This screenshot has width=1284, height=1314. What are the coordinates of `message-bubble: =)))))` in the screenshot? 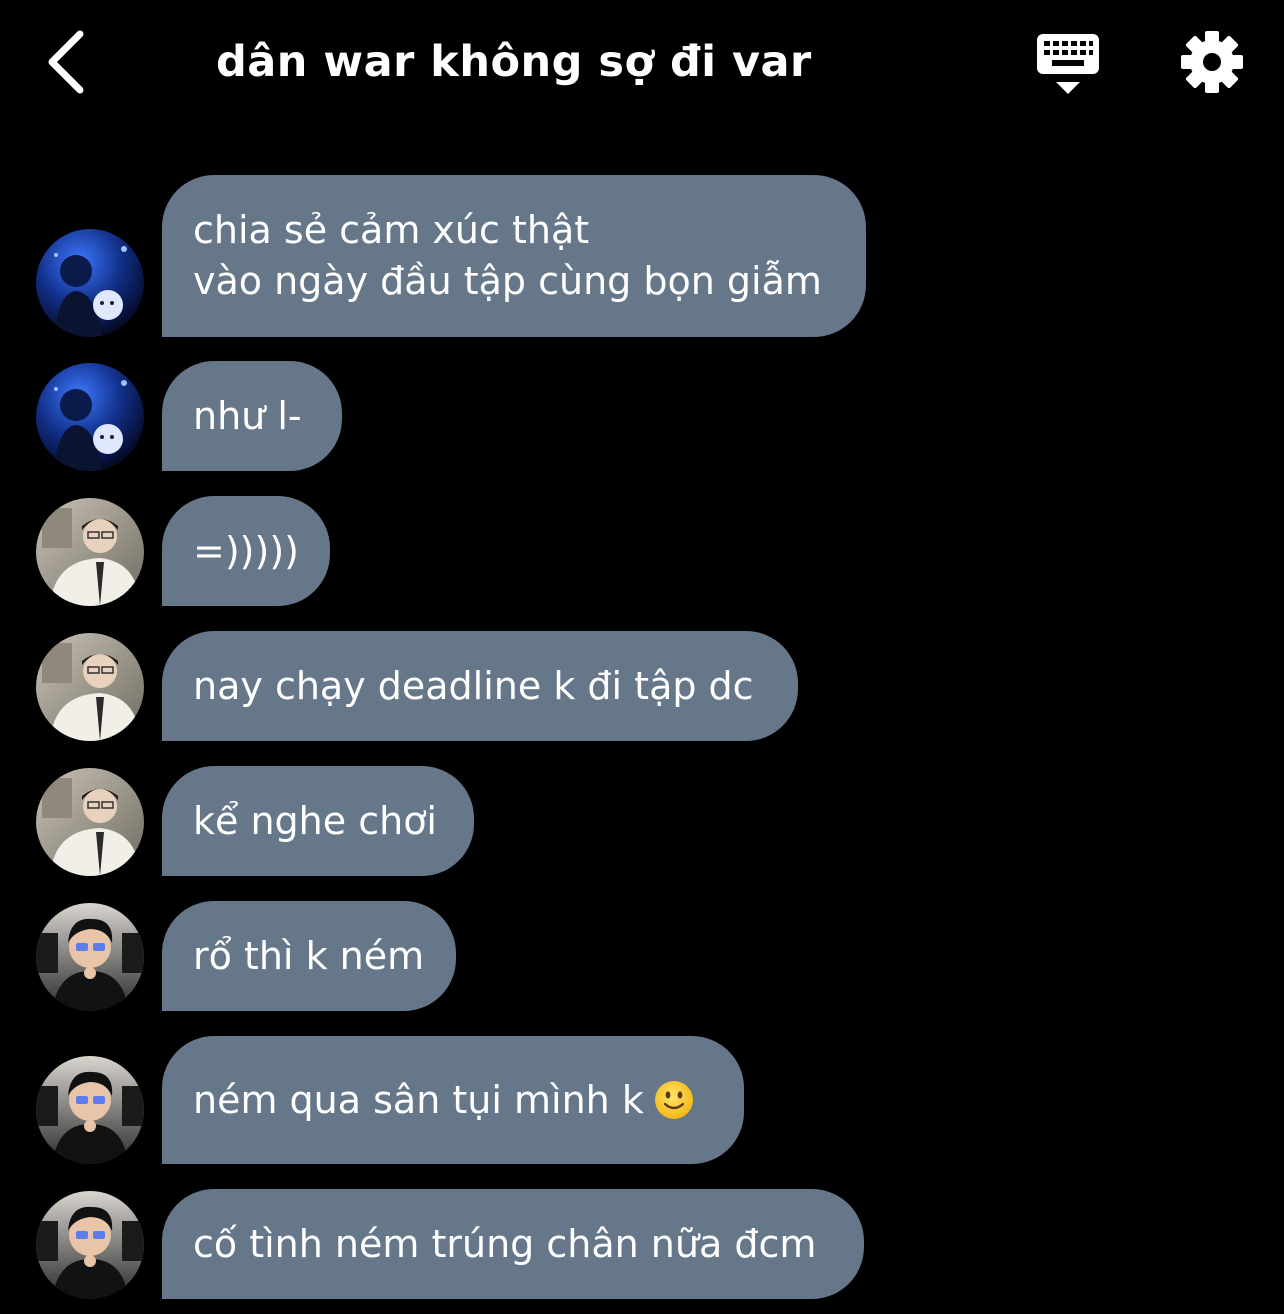 It's located at (246, 551).